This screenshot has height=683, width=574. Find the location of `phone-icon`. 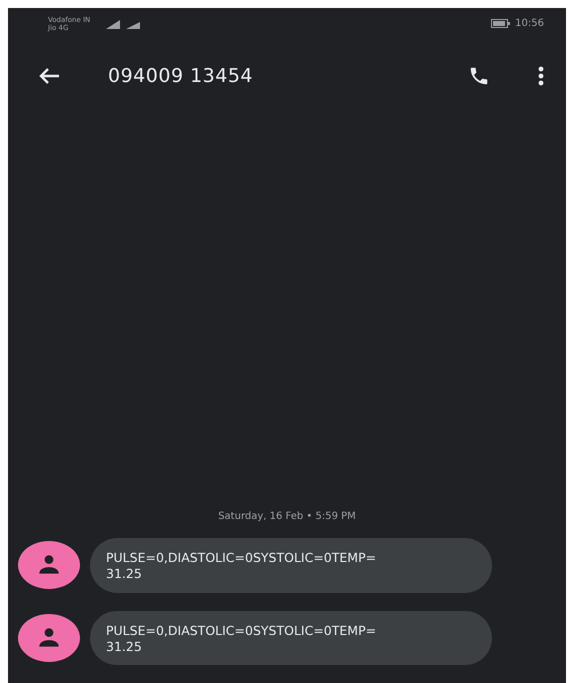

phone-icon is located at coordinates (479, 76).